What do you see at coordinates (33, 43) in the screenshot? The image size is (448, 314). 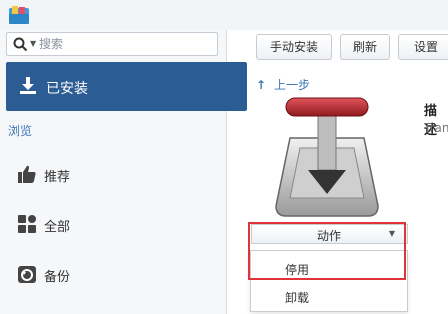 I see `chevron-down-icon: ▼` at bounding box center [33, 43].